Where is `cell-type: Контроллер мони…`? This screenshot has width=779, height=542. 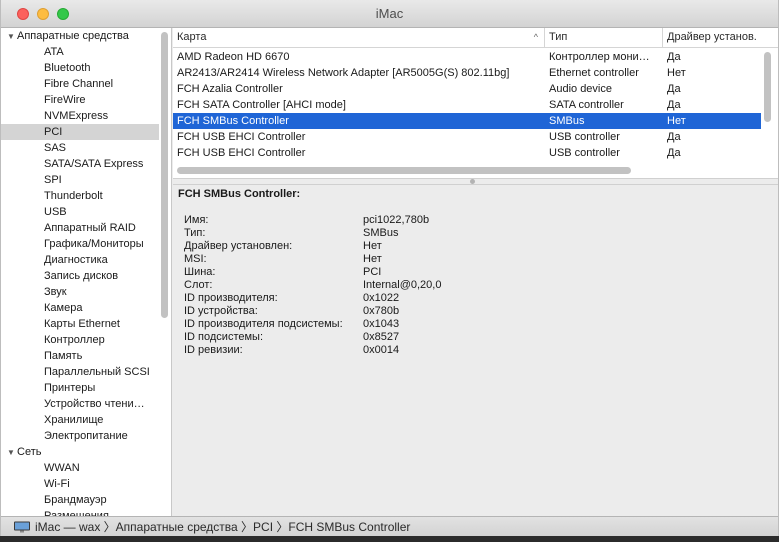
cell-type: Контроллер мони… is located at coordinates (599, 57).